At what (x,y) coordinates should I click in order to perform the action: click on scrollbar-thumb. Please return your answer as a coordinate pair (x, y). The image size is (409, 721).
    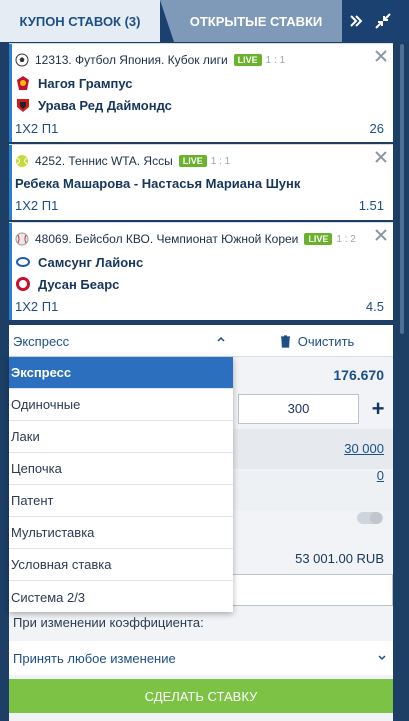
    Looking at the image, I should click on (402, 189).